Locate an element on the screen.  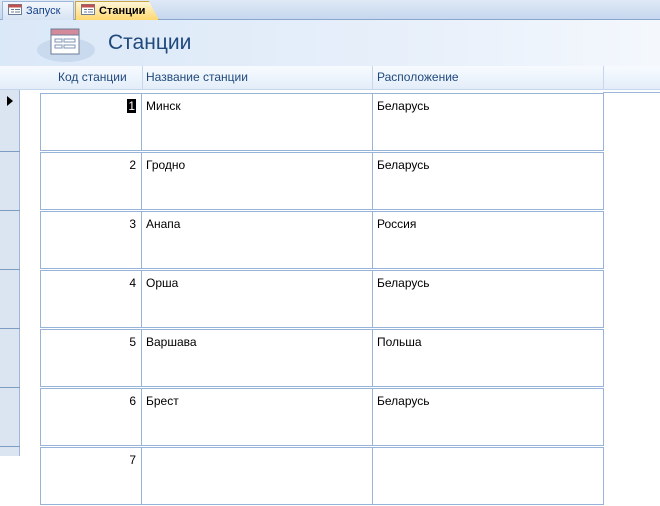
station-code-field: 1 is located at coordinates (91, 122).